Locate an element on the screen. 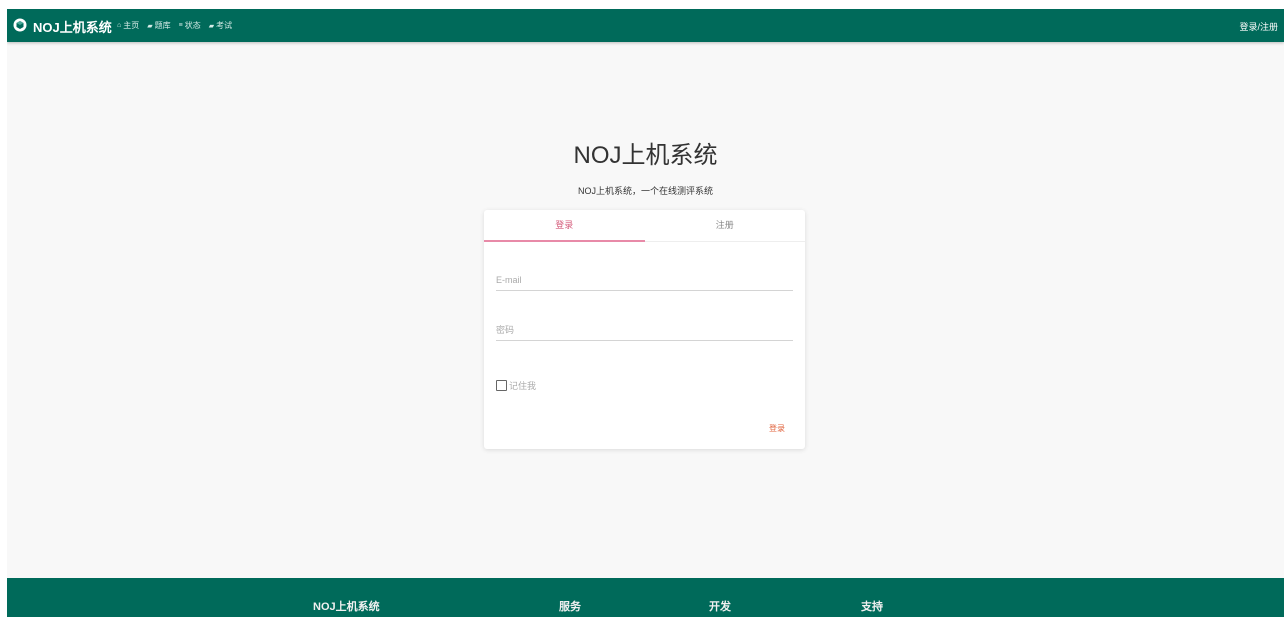 This screenshot has height=617, width=1284. nav-item-problems: ▰ 题库 is located at coordinates (158, 25).